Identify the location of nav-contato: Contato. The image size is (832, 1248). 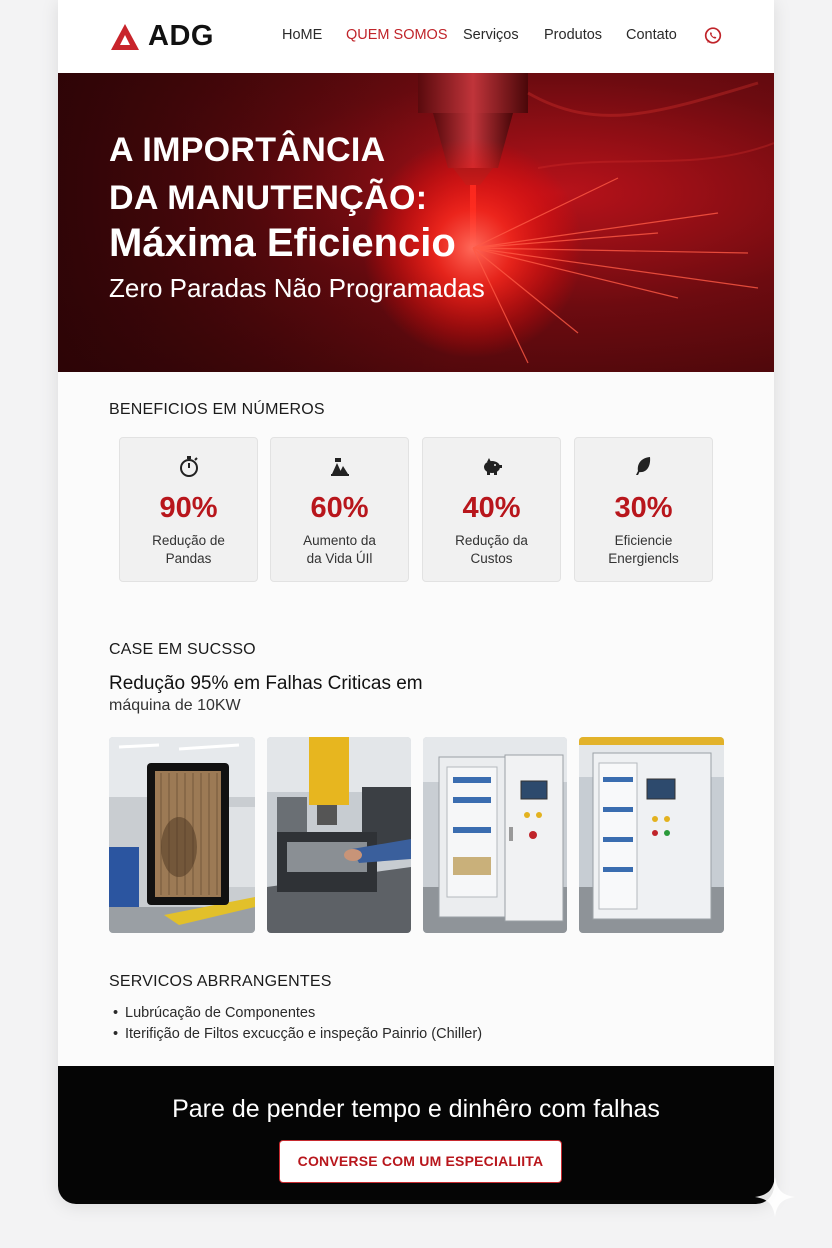
(651, 35).